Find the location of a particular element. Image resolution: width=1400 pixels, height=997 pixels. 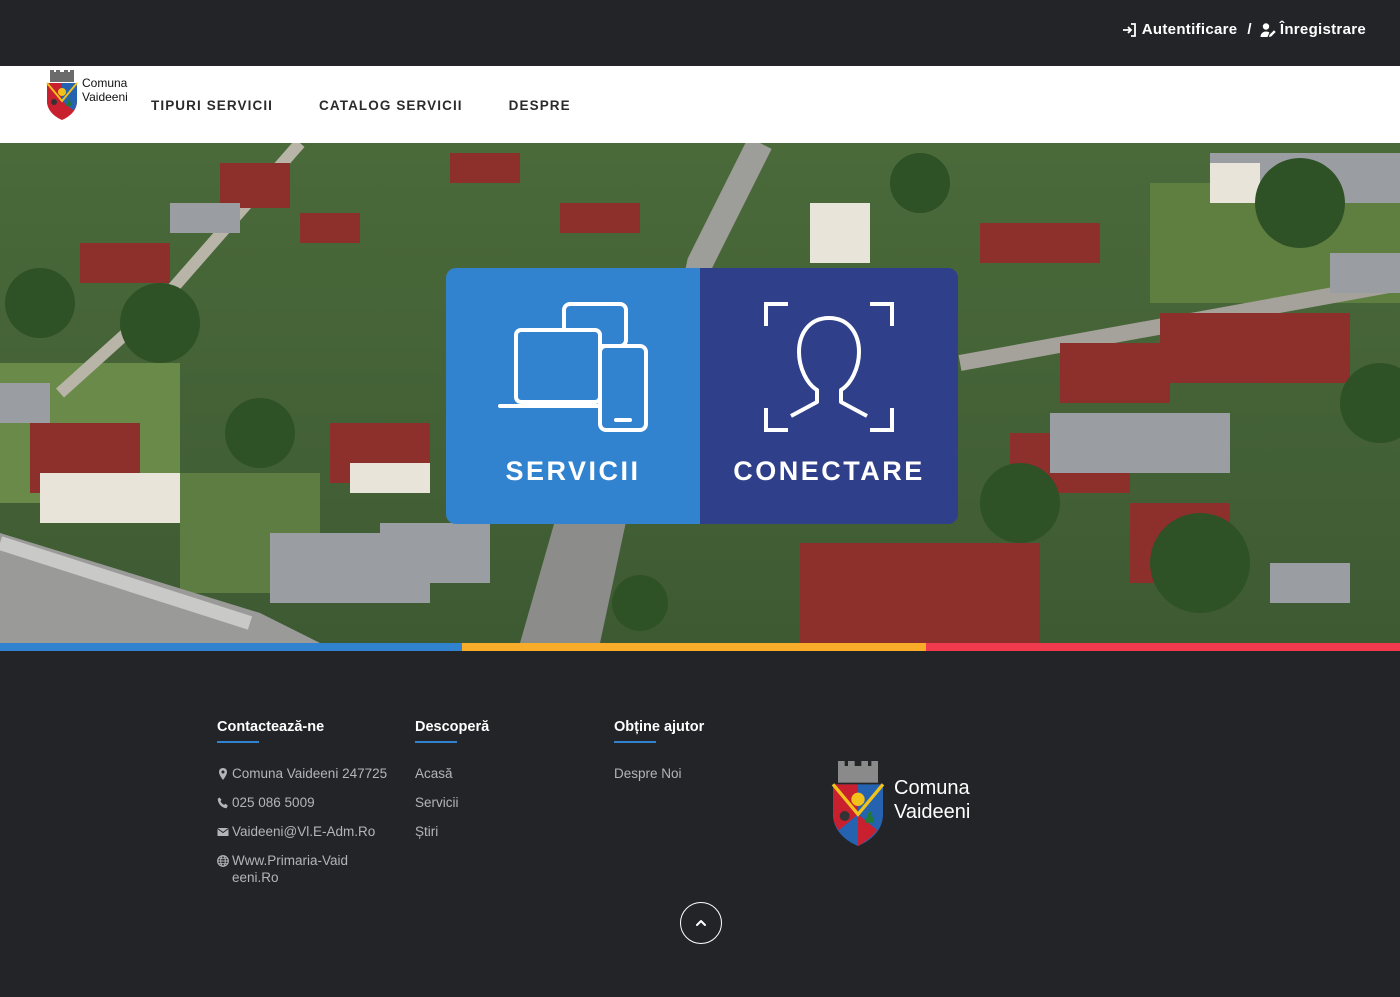

stripe-yellow is located at coordinates (694, 647).